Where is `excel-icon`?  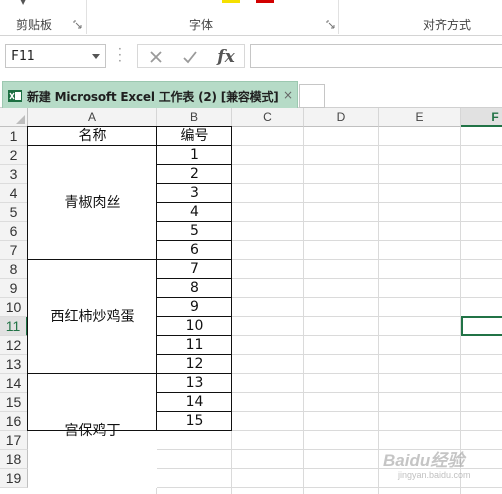 excel-icon is located at coordinates (15, 95).